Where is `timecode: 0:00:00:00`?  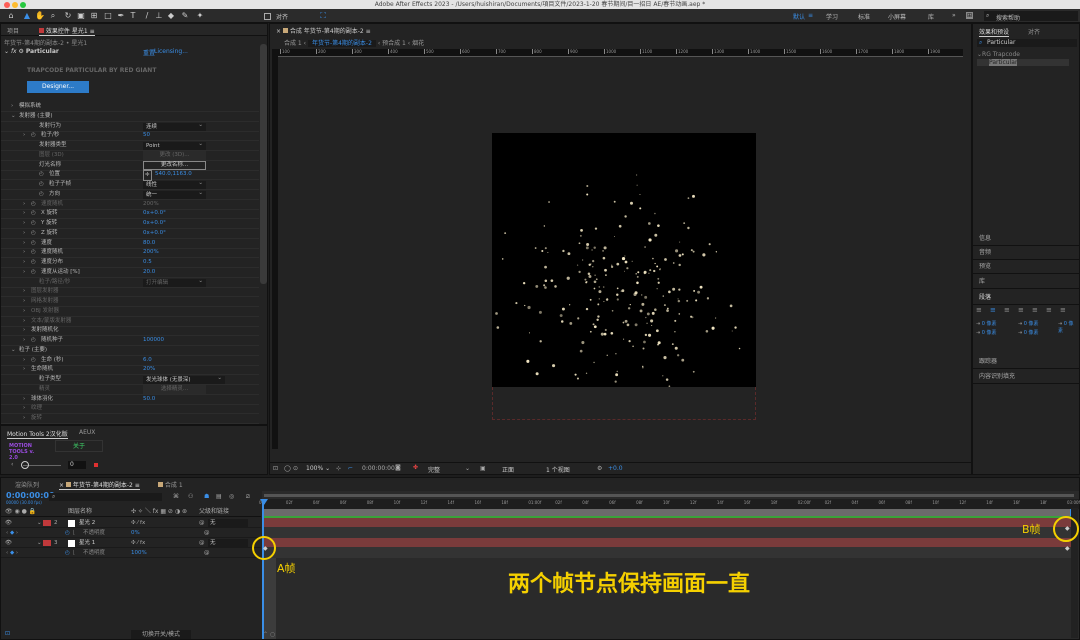 timecode: 0:00:00:00 is located at coordinates (378, 468).